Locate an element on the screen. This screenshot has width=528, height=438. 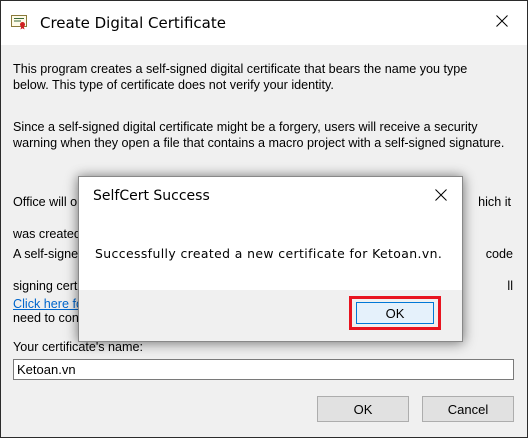
self-signed-right-line1: code is located at coordinates (499, 254).